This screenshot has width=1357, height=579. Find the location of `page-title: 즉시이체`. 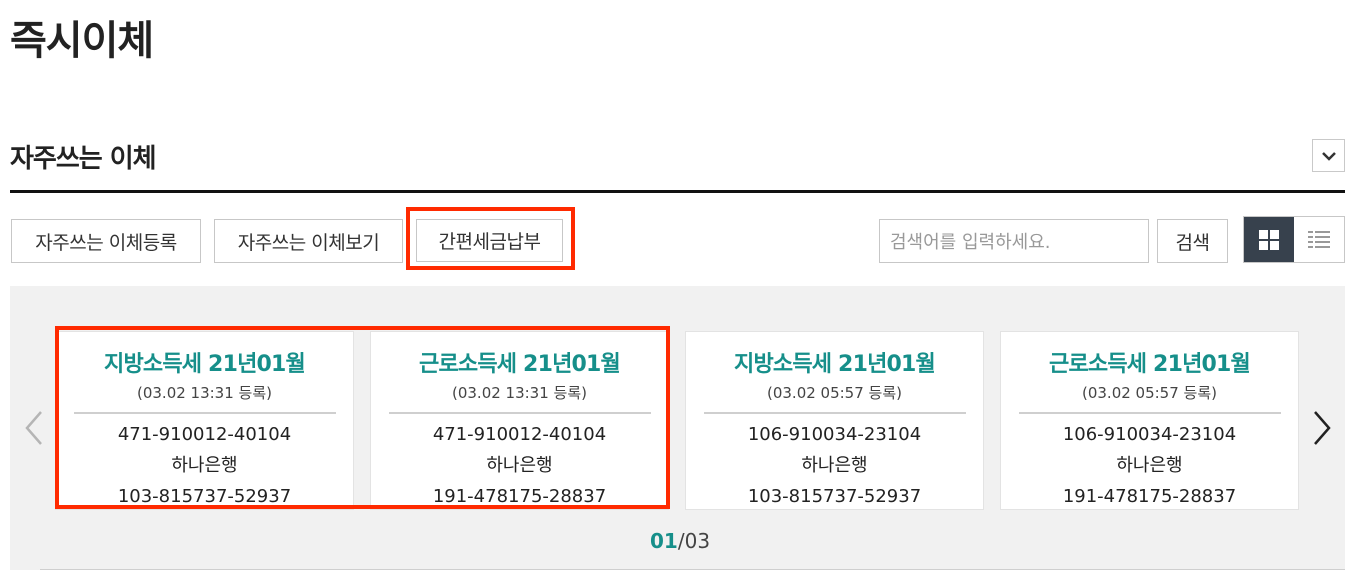

page-title: 즉시이체 is located at coordinates (82, 41).